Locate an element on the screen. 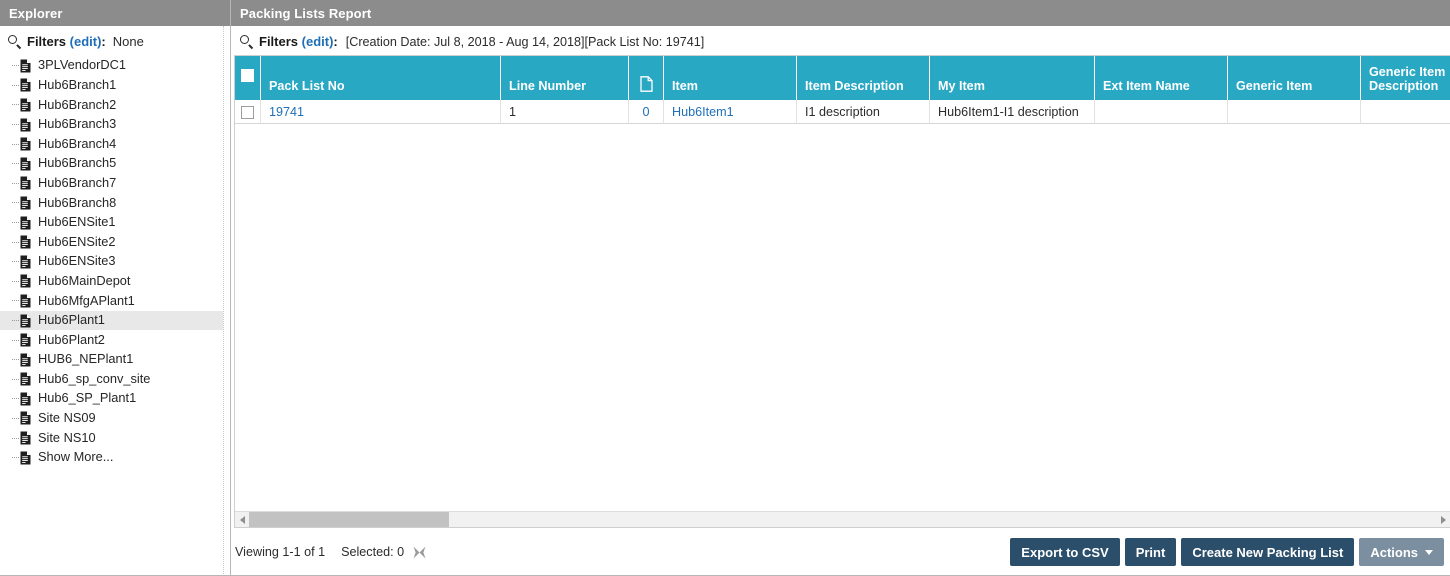  column-header-ext-item-name: Ext Item Name is located at coordinates (1161, 78).